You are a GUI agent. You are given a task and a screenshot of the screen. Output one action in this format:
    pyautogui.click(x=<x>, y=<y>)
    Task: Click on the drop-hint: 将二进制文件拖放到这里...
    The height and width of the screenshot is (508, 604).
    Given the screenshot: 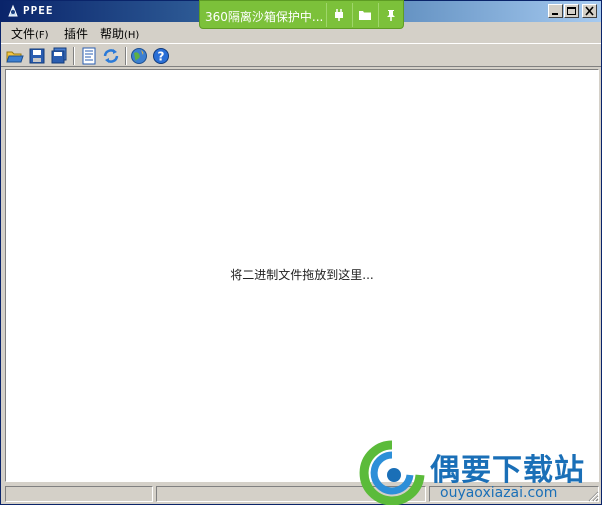 What is the action you would take?
    pyautogui.click(x=302, y=275)
    